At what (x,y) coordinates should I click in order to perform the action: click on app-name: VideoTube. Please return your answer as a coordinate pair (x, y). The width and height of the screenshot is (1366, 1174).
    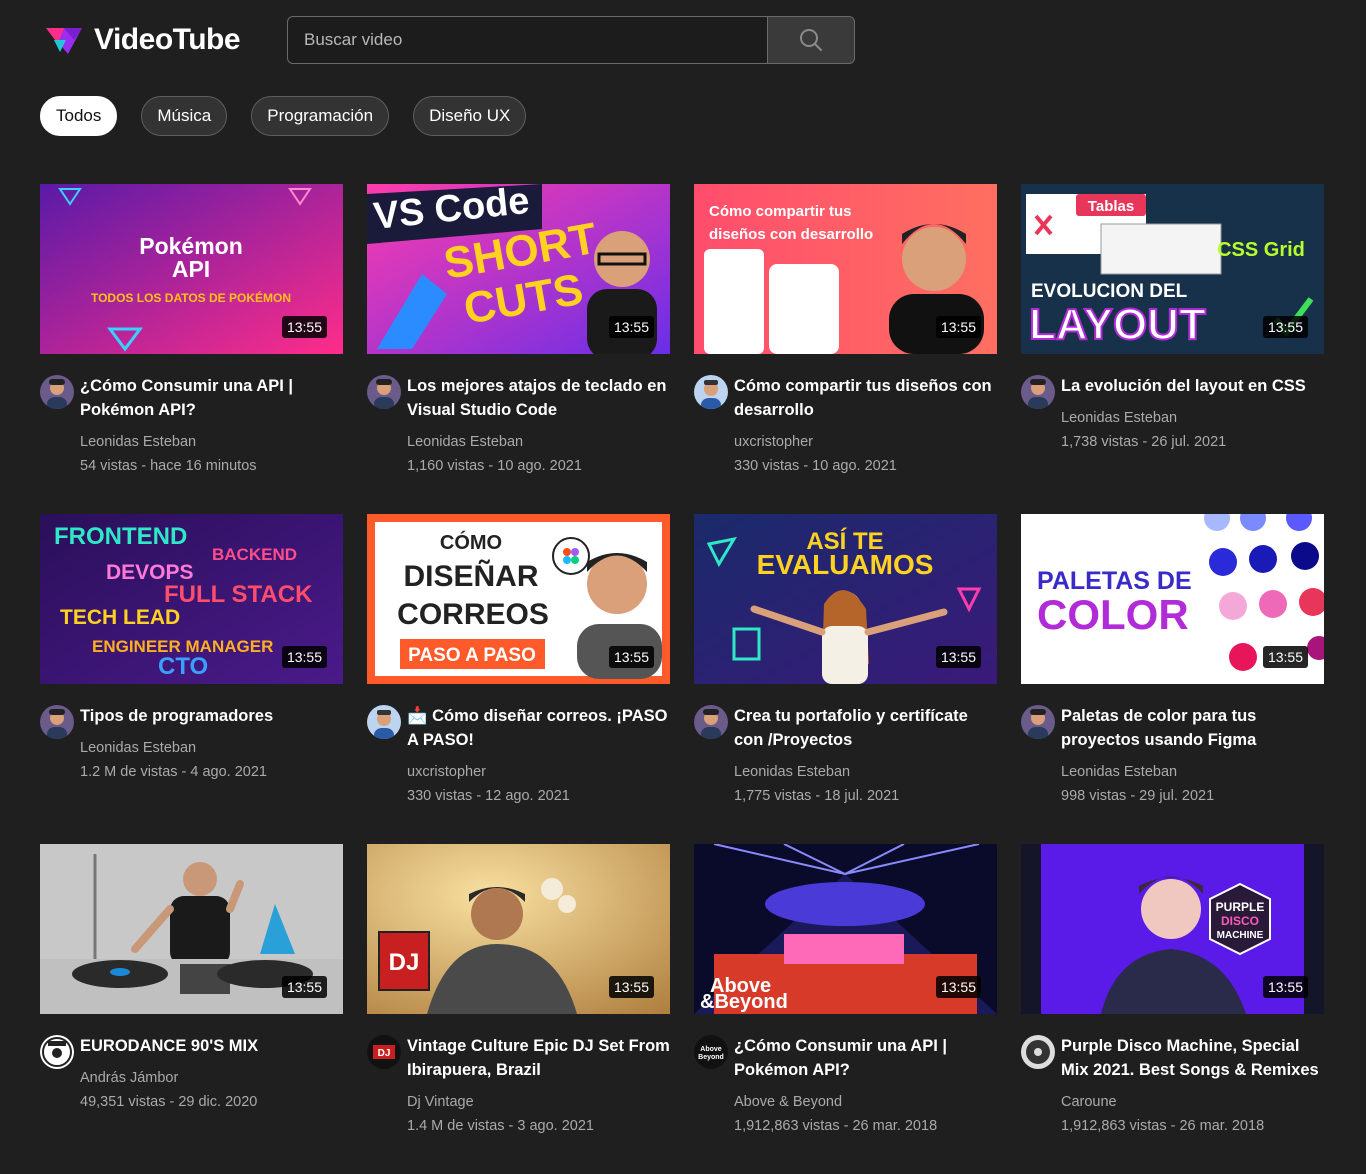
    Looking at the image, I should click on (167, 39).